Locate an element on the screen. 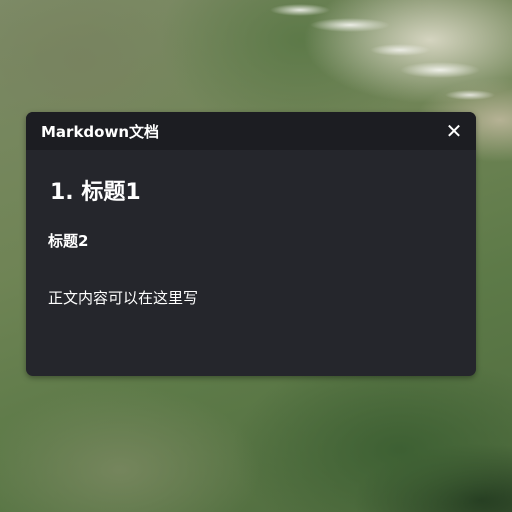 Image resolution: width=512 pixels, height=512 pixels. panel-title: Markdown文档 is located at coordinates (100, 131).